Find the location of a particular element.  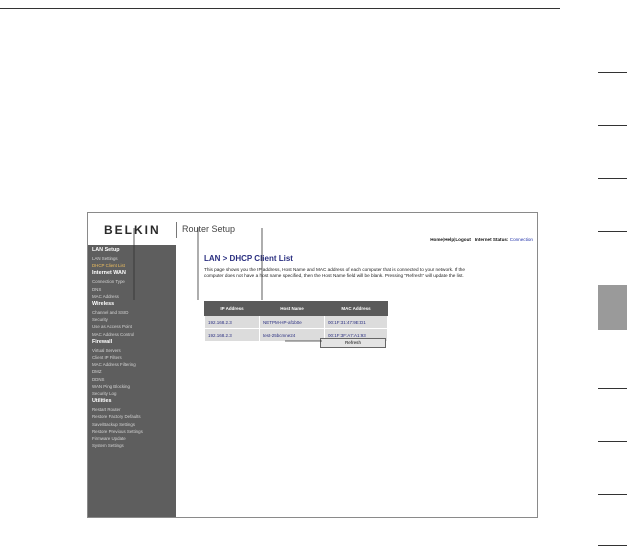

sidebar-item-restore-previous-settings: Restore Previous Settings is located at coordinates (132, 431).